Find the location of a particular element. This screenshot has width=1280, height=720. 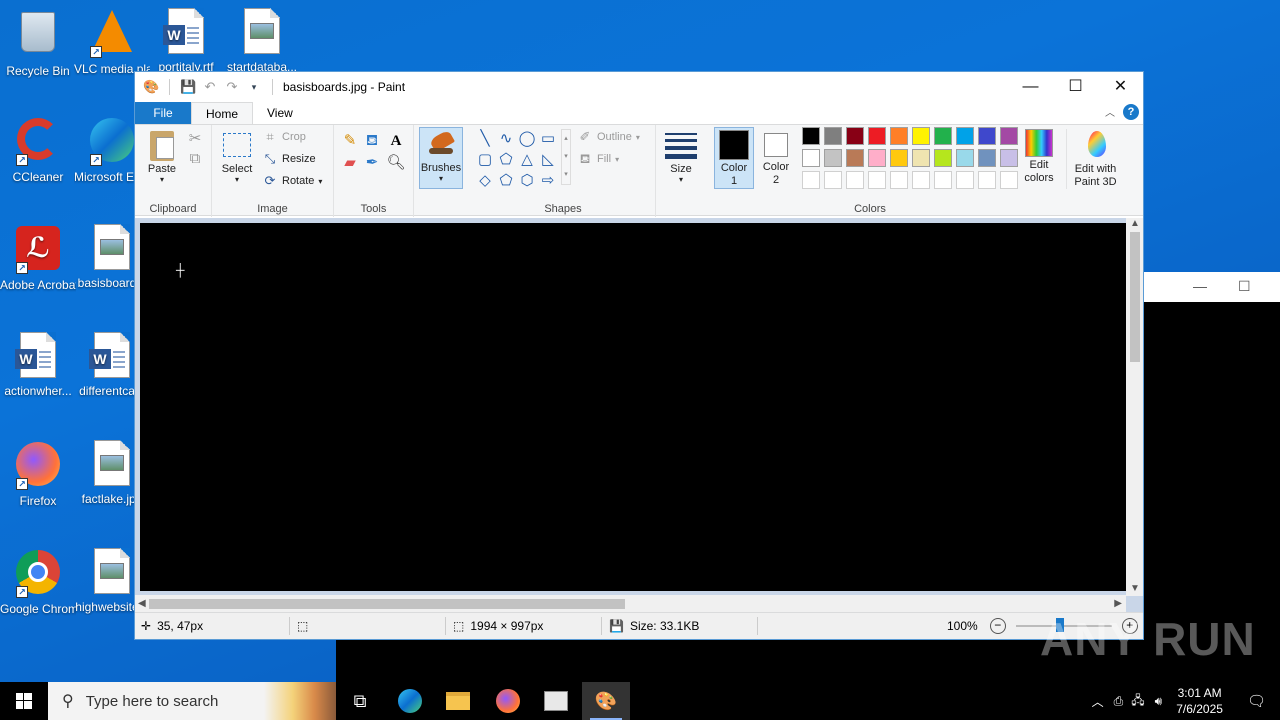

paint-taskbar-icon: 🎨 is located at coordinates (606, 701).